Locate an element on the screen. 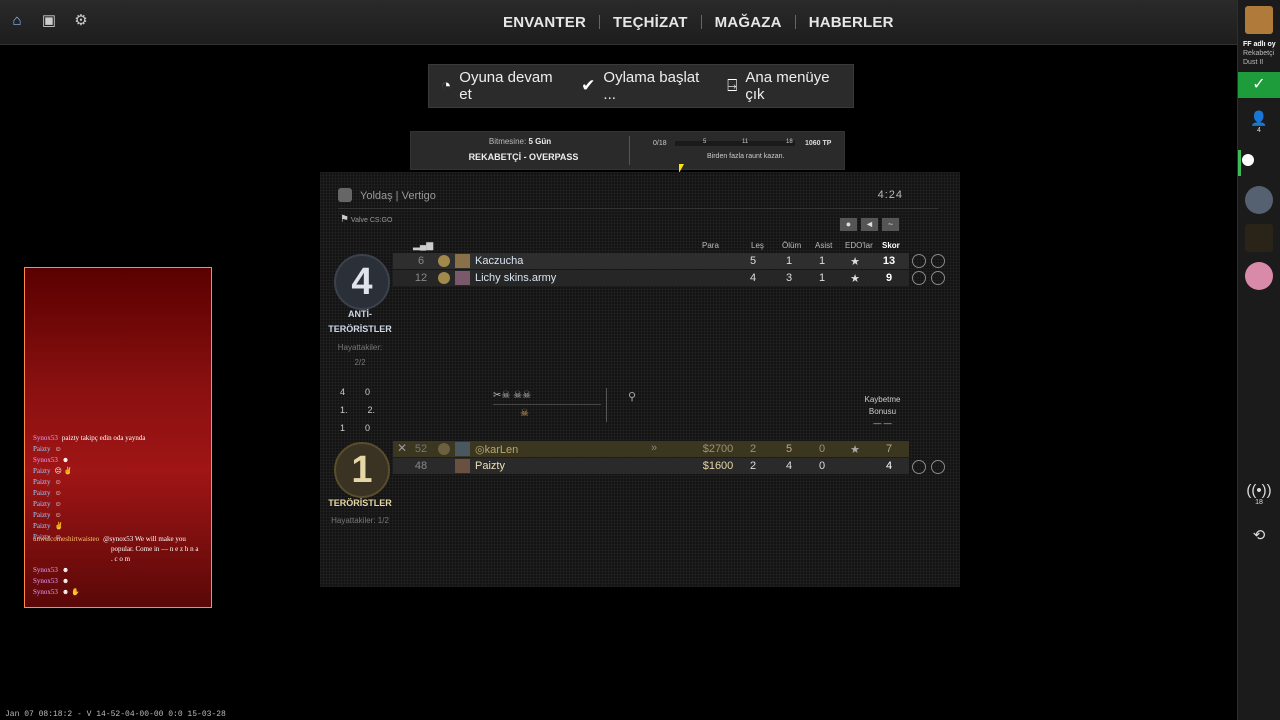 The height and width of the screenshot is (720, 1280). pass-mark: 18 is located at coordinates (789, 142).